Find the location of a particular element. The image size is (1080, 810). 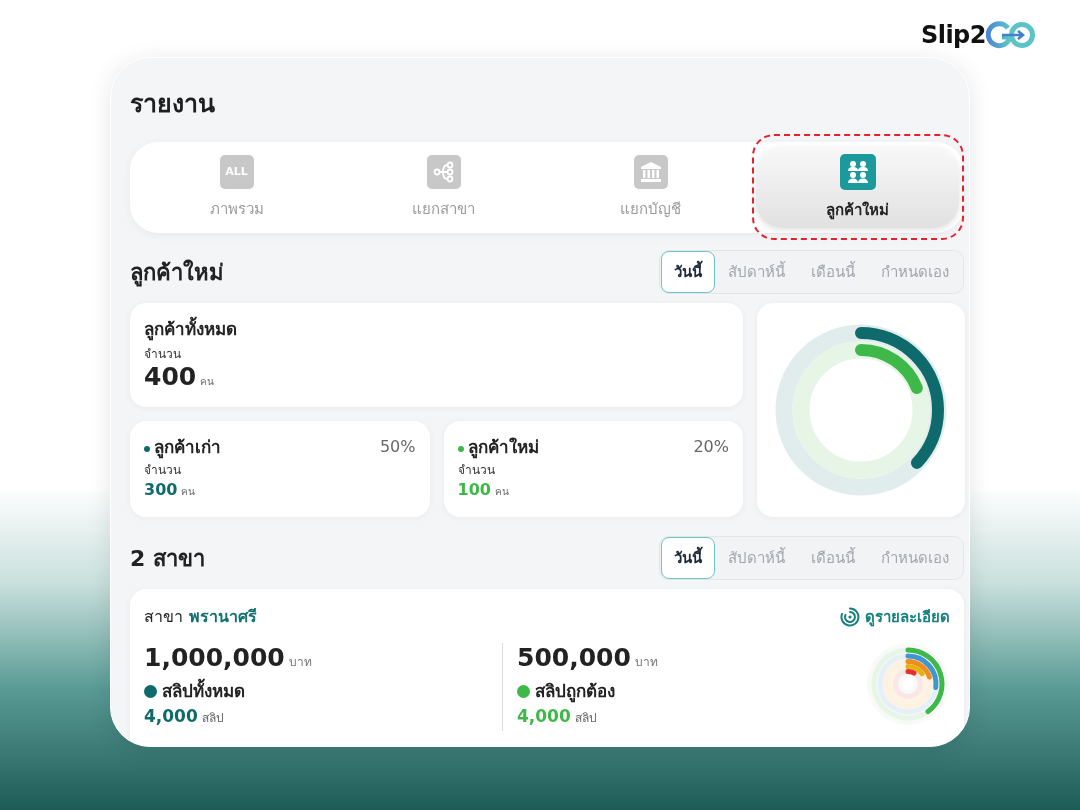

card-title: ลูกค้าทั้งหมด is located at coordinates (190, 329).